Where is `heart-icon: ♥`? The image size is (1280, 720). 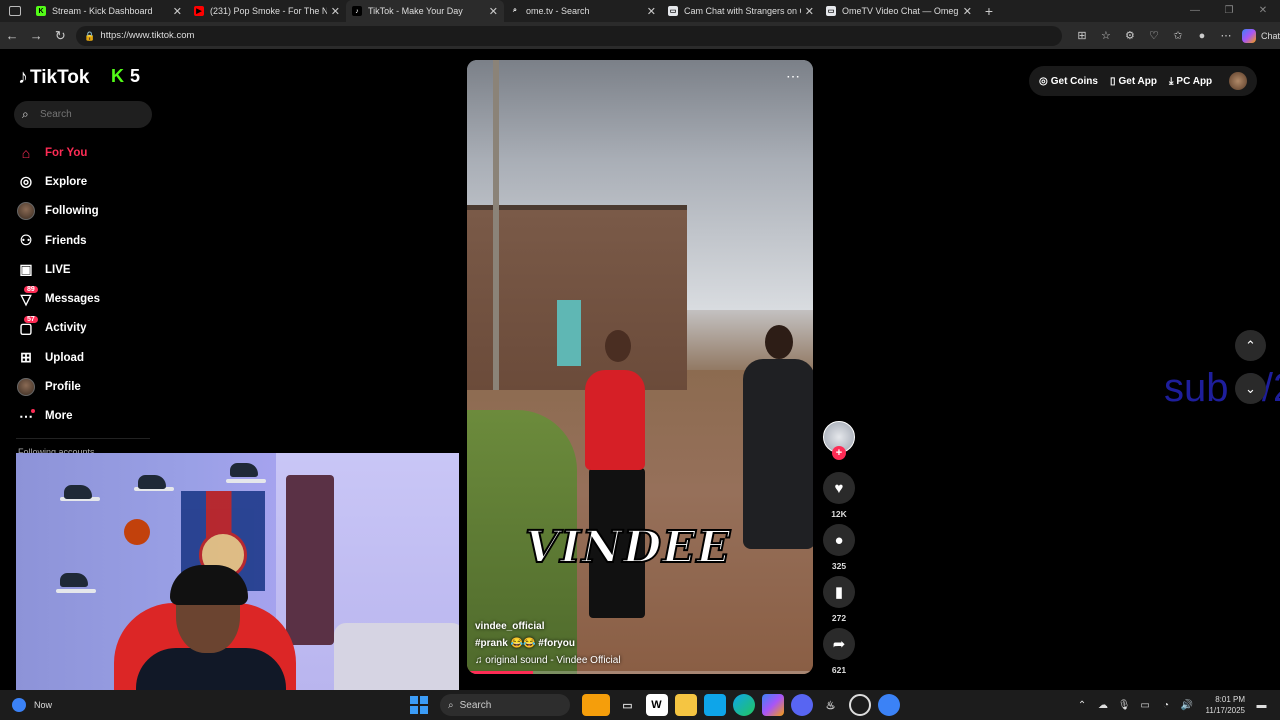
heart-icon: ♥ is located at coordinates (839, 488).